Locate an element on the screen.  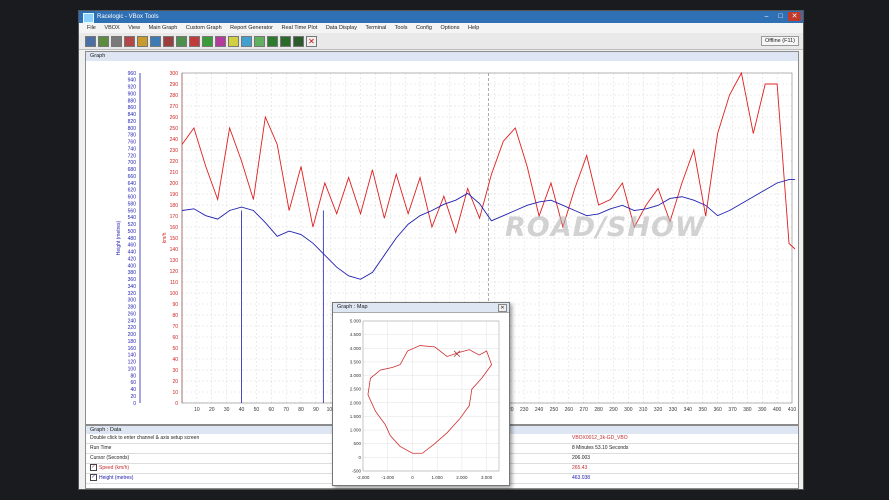
height-tick-label: 940 is located at coordinates (132, 81).